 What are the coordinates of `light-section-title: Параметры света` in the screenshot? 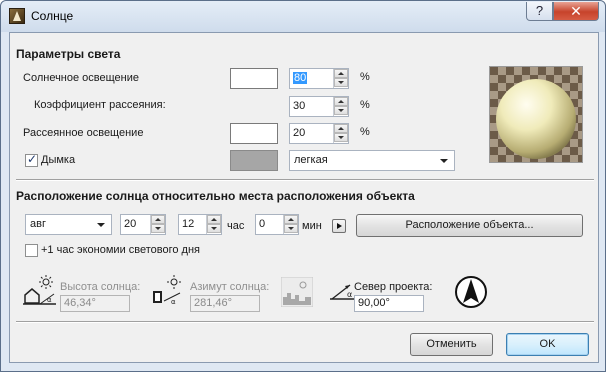 It's located at (68, 54).